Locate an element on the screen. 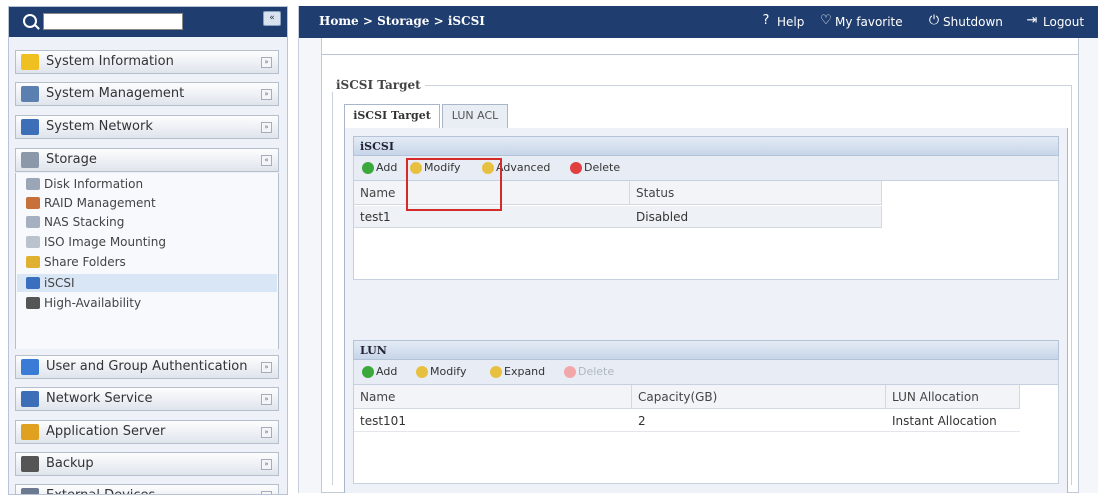 Image resolution: width=1098 pixels, height=495 pixels. add-button: Add is located at coordinates (384, 168).